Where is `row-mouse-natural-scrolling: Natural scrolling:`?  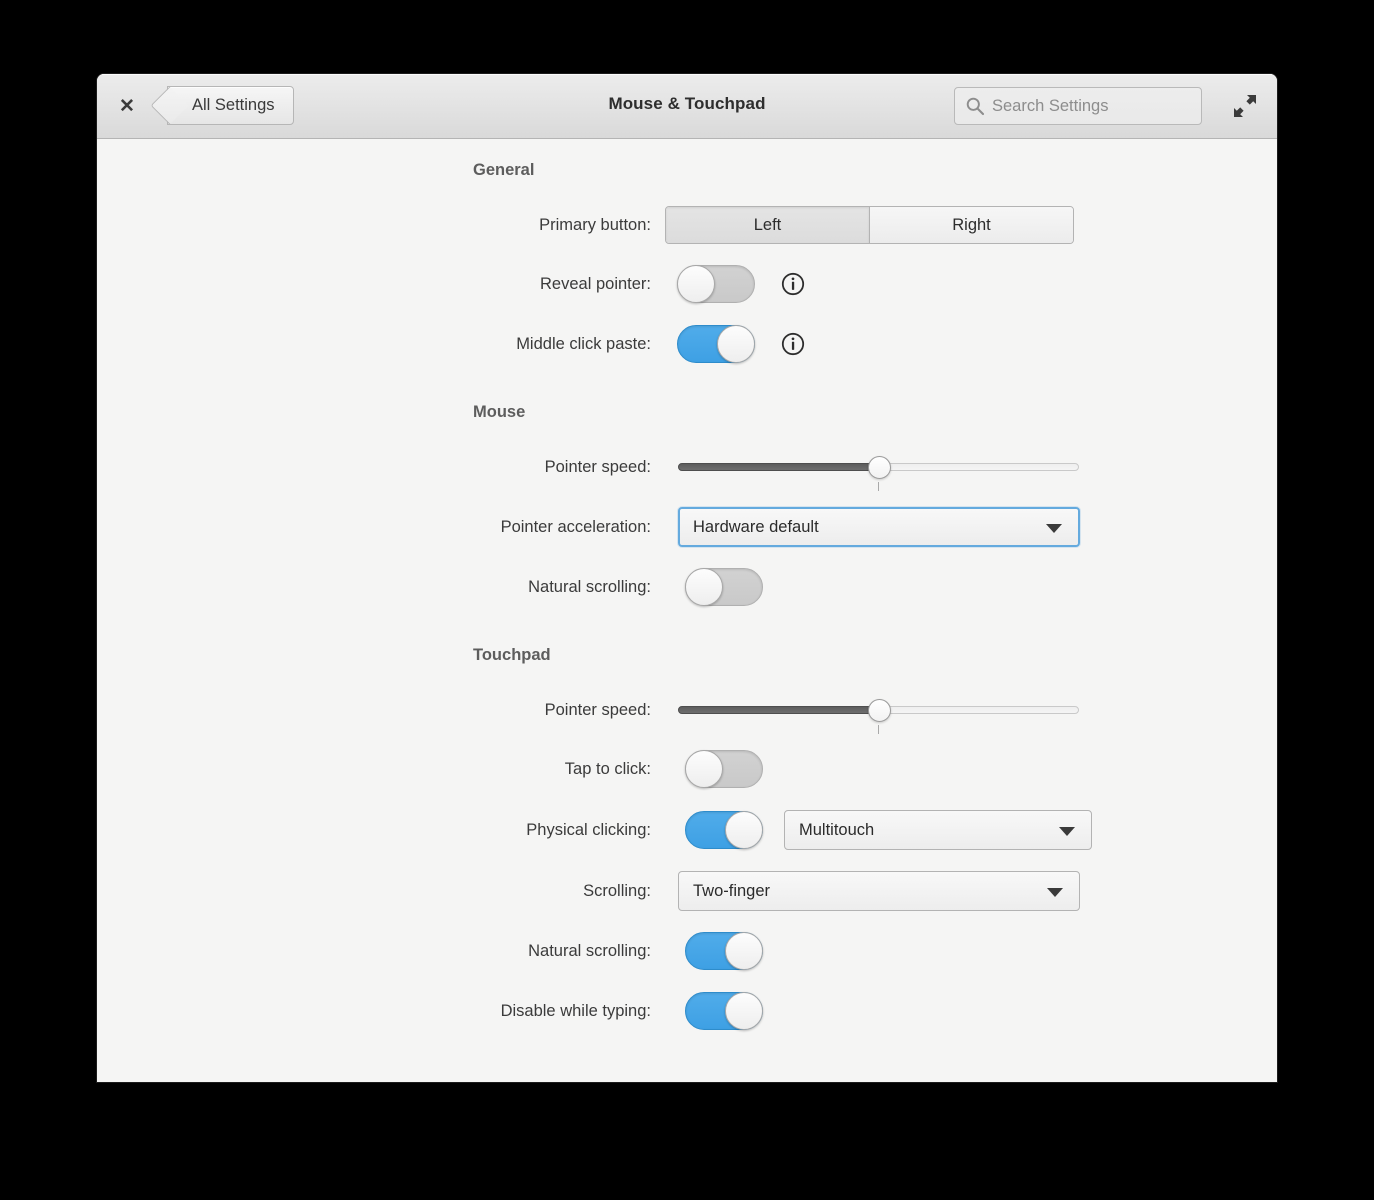 row-mouse-natural-scrolling: Natural scrolling: is located at coordinates (430, 587).